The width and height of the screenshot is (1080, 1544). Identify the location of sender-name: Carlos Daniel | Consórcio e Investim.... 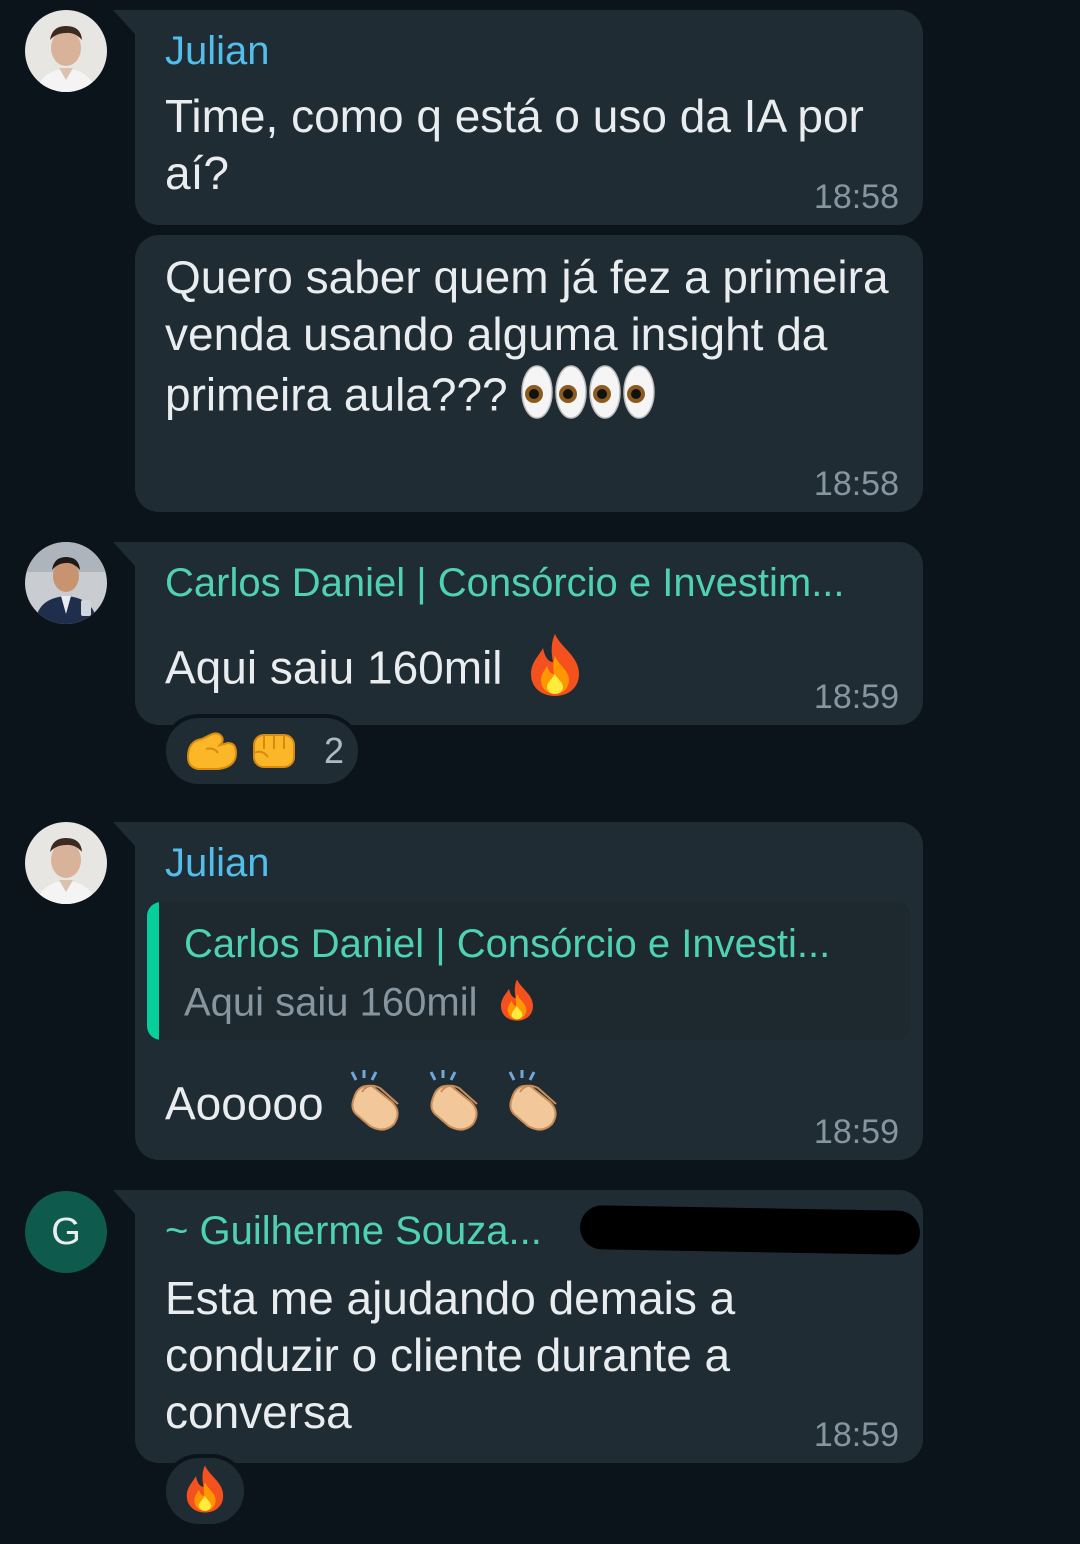
(505, 583).